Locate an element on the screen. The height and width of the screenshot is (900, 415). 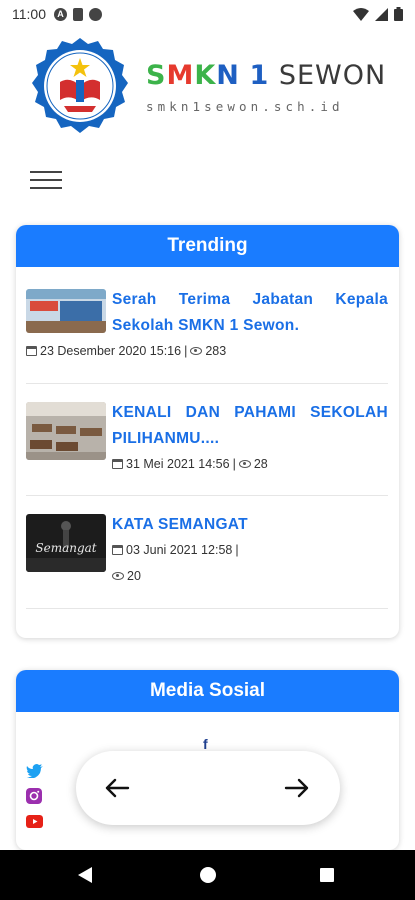
app-notification-icon: A is located at coordinates (60, 14).